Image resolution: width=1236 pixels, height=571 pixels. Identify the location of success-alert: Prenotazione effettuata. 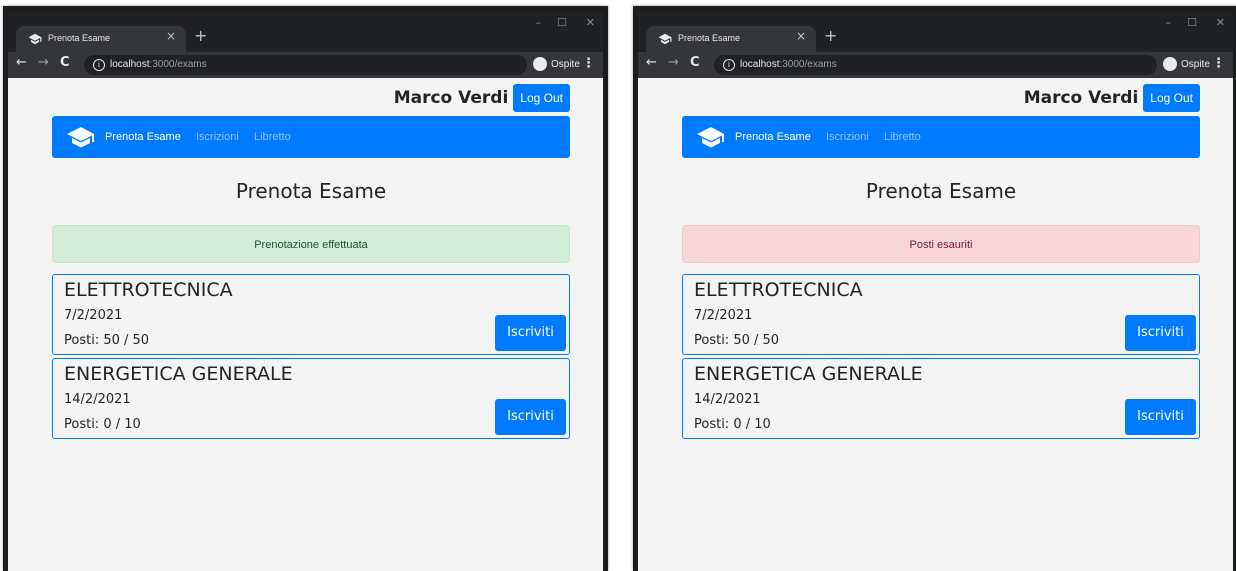
(311, 244).